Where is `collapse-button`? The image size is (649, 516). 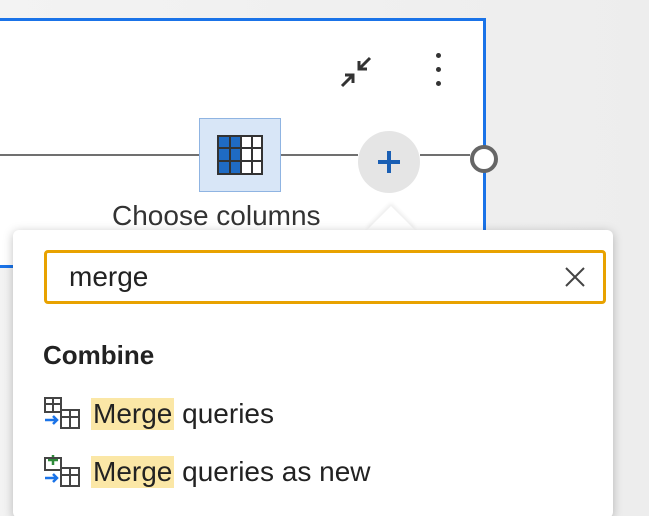 collapse-button is located at coordinates (356, 72).